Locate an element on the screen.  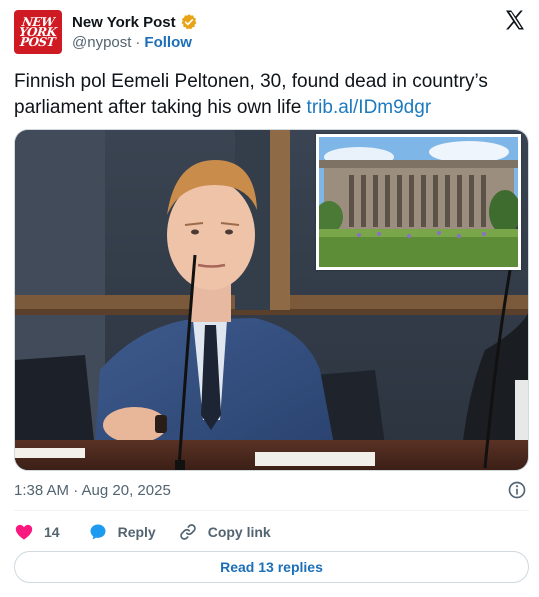
verified-badge-icon is located at coordinates (189, 22).